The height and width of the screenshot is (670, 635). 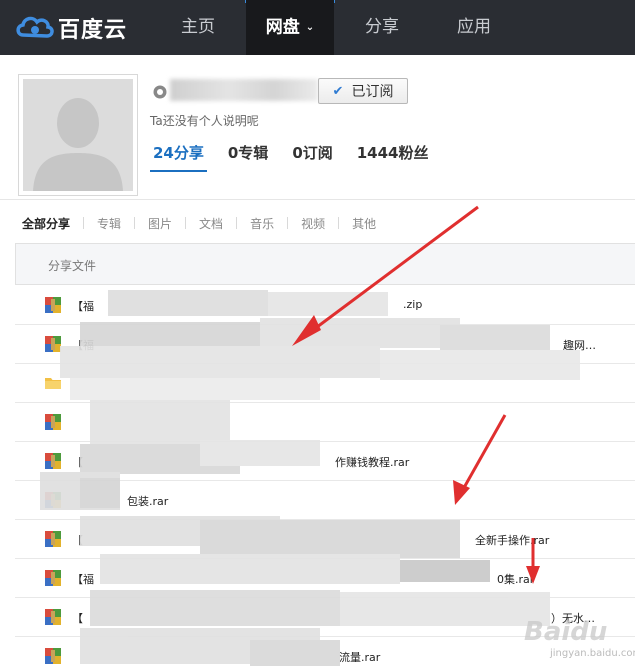 I want to click on folder-icon, so click(x=53, y=383).